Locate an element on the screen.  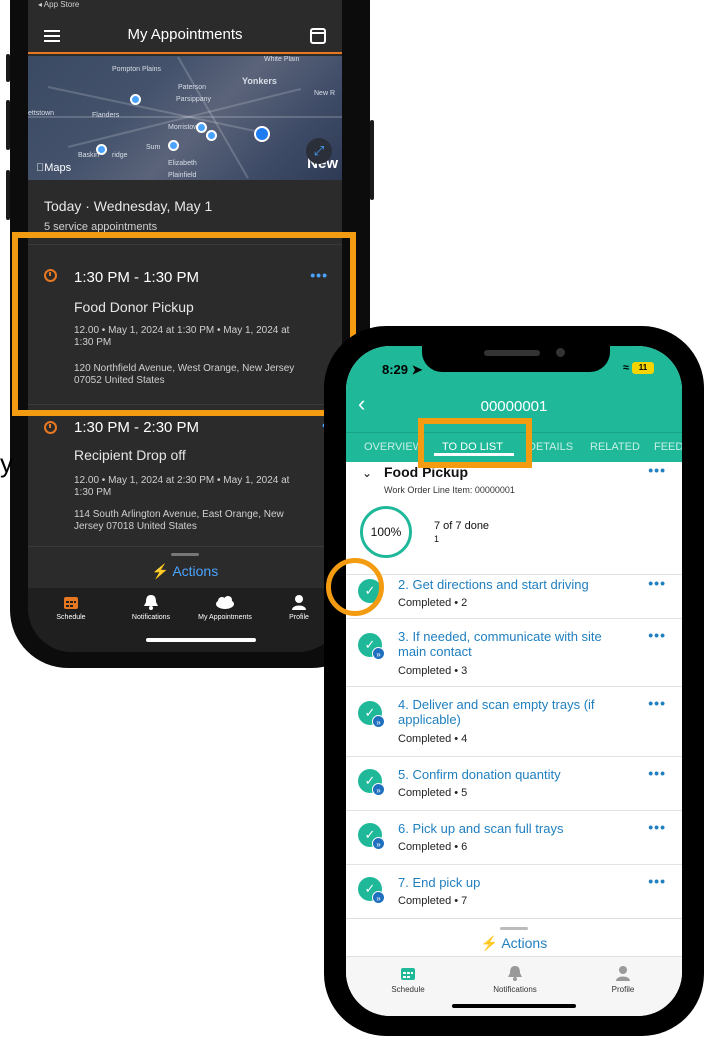
task-title: 2. Get directions and start driving is located at coordinates (513, 584).